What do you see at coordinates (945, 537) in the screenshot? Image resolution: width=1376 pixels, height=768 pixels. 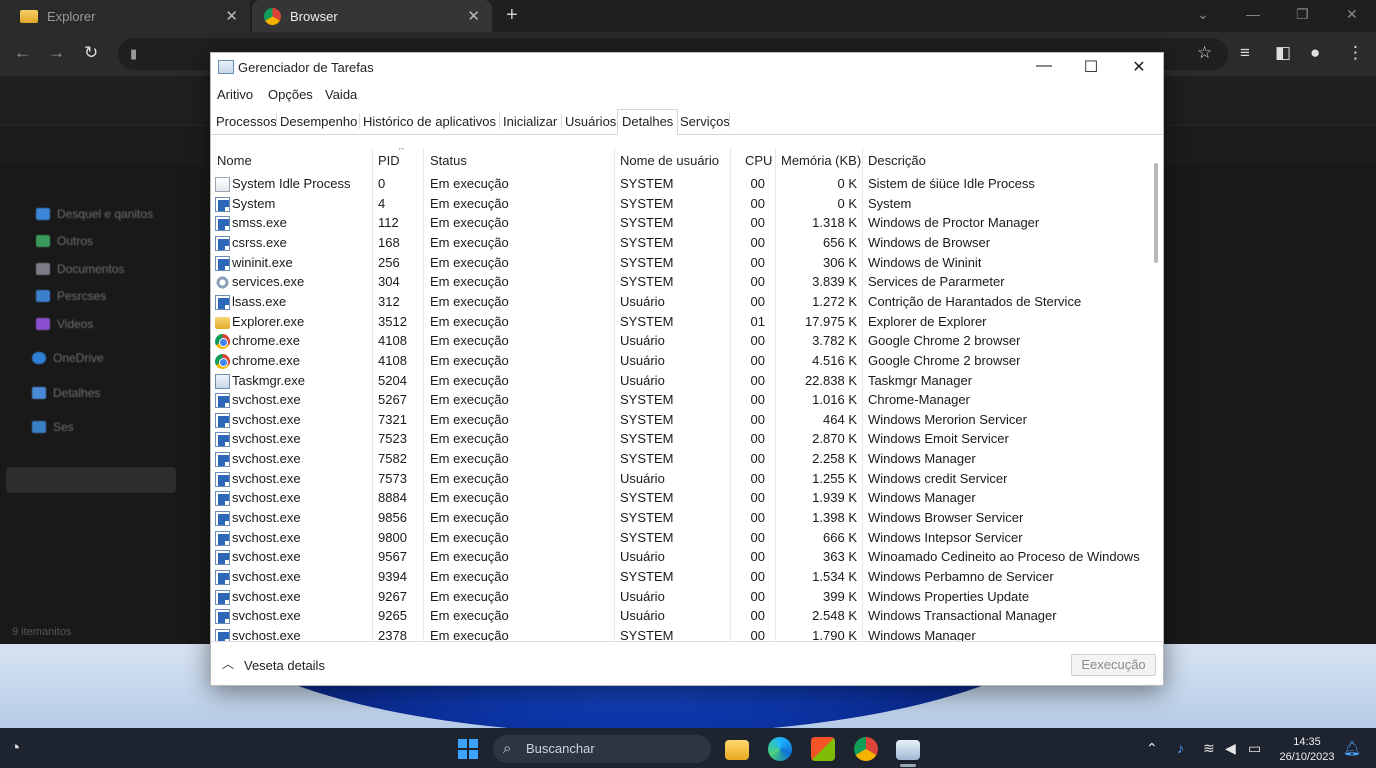 I see `process-description: Windows Intepsor Servicer` at bounding box center [945, 537].